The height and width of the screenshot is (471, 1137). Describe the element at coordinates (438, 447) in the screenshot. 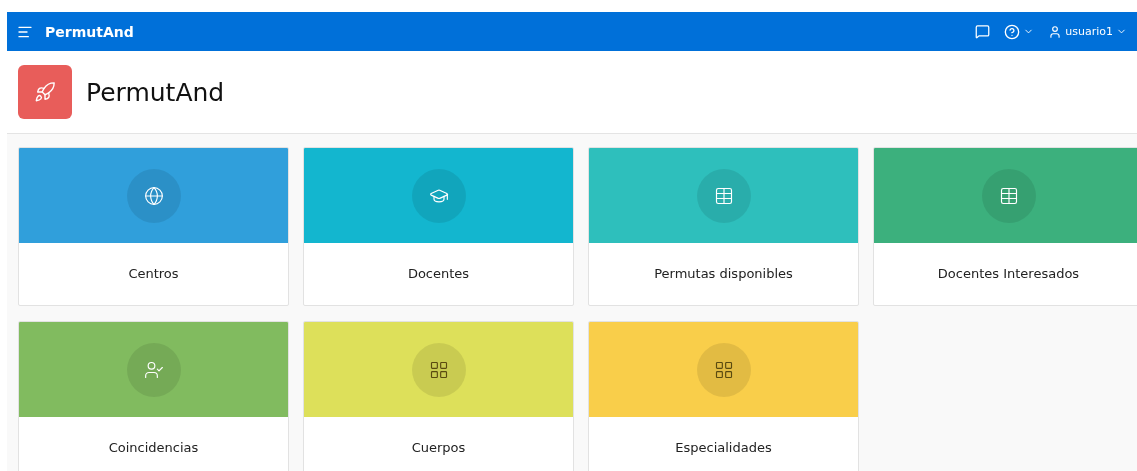

I see `tile-label: Cuerpos` at that location.